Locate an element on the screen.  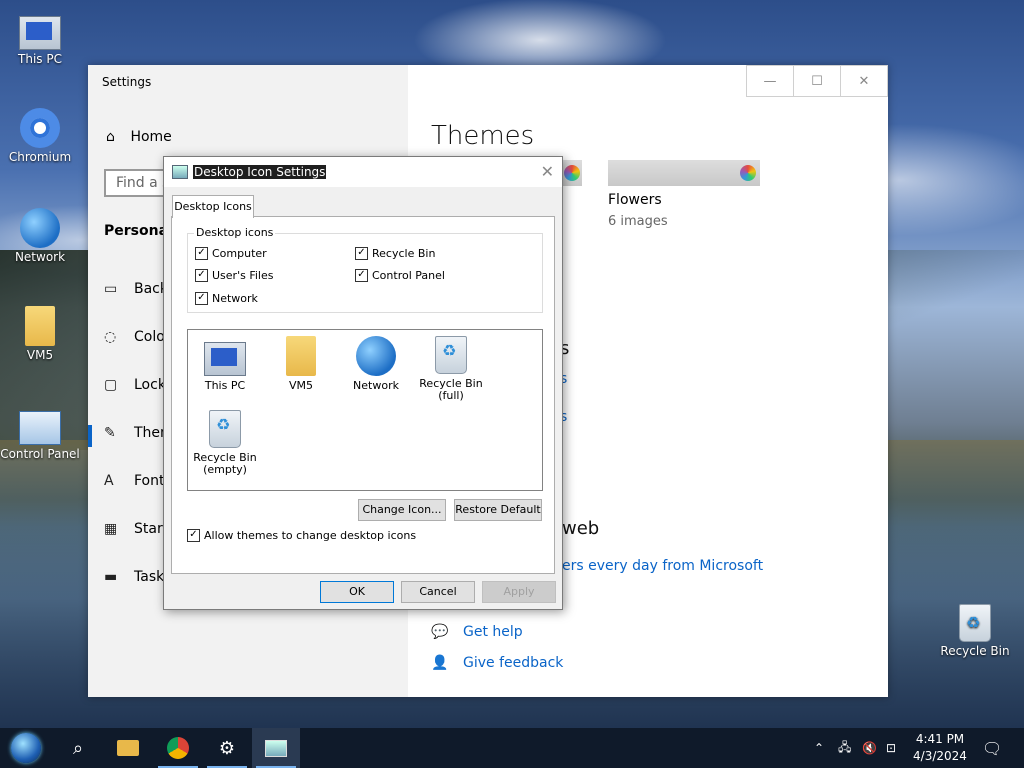
checkbox-label: Allow themes to change desktop icons is located at coordinates (310, 535).